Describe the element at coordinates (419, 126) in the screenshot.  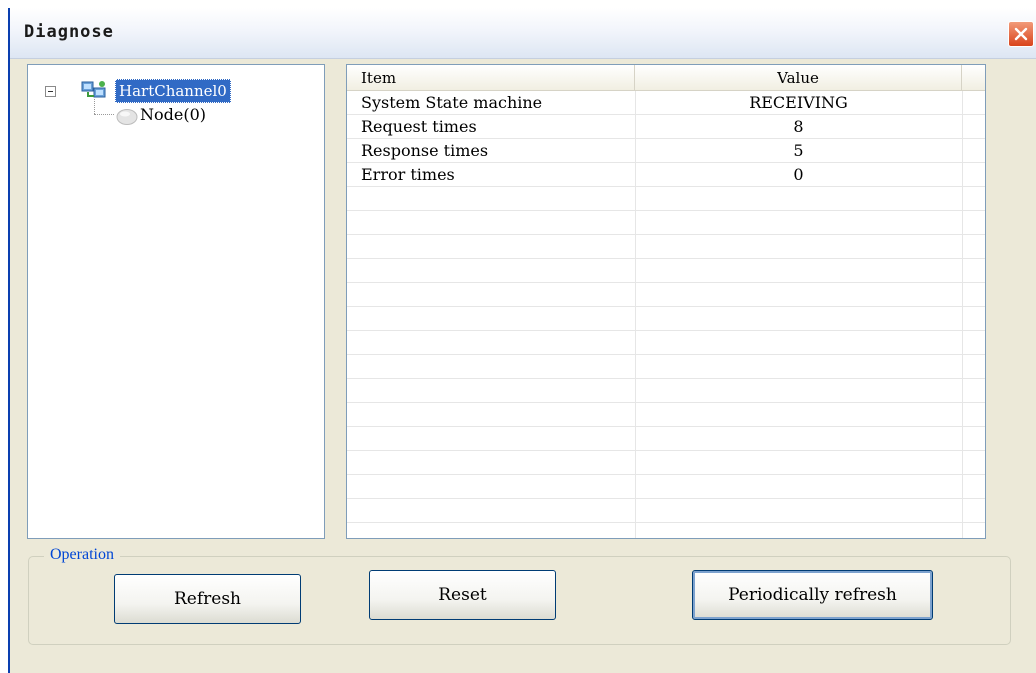
I see `cell-item: Request times` at that location.